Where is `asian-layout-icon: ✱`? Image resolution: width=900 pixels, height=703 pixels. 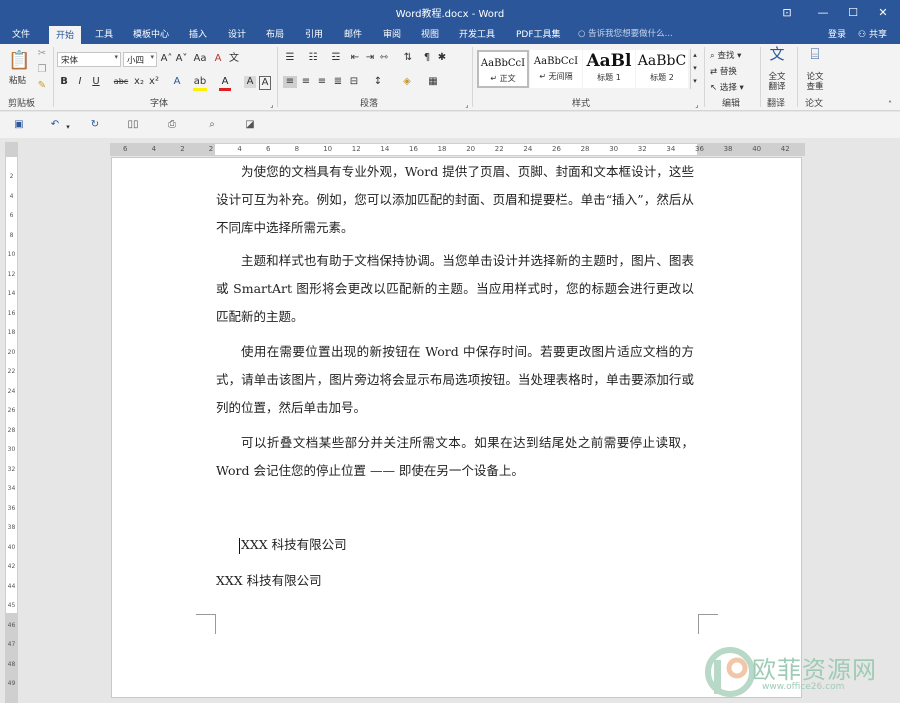
asian-layout-icon: ✱ is located at coordinates (442, 58).